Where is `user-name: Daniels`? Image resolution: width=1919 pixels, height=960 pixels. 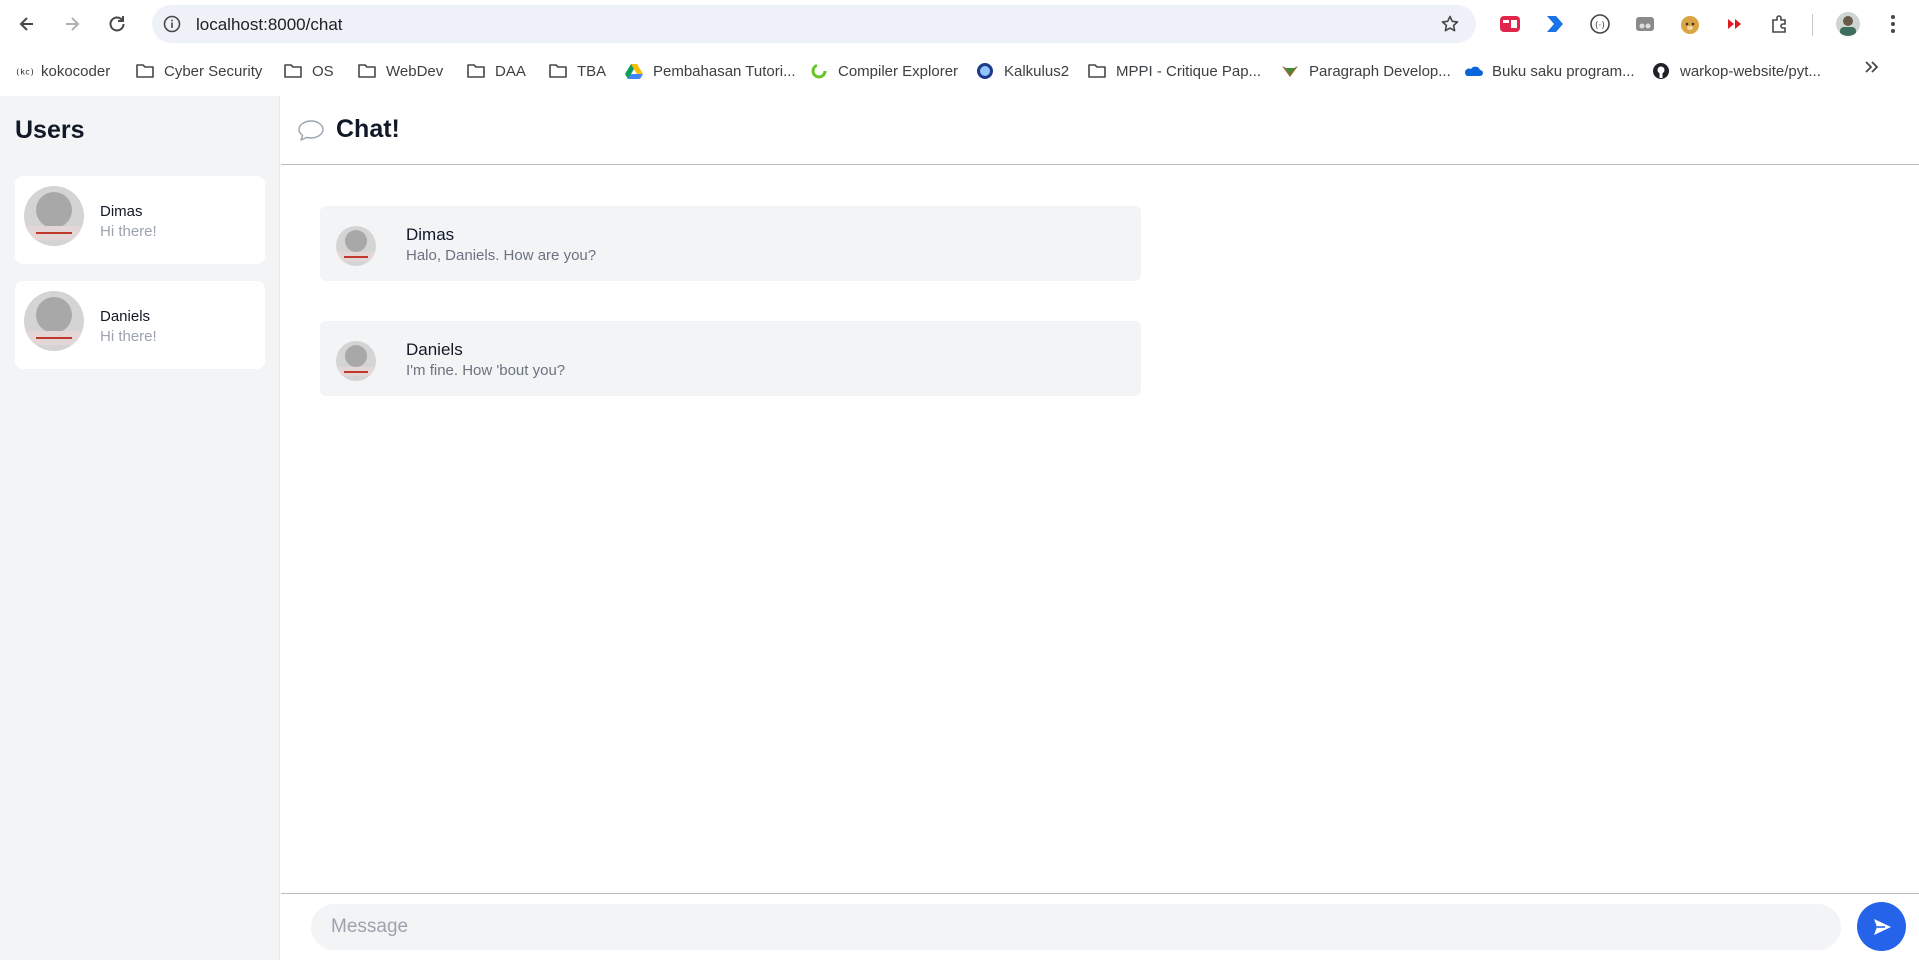
user-name: Daniels is located at coordinates (125, 316).